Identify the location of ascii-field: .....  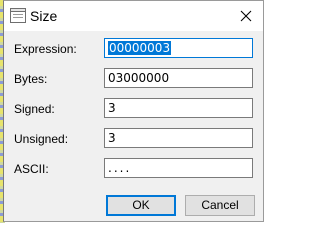
(178, 168).